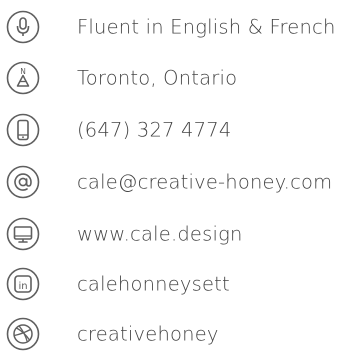 Image resolution: width=338 pixels, height=358 pixels. I want to click on list-item-linkedin: in calehonneysett, so click(169, 284).